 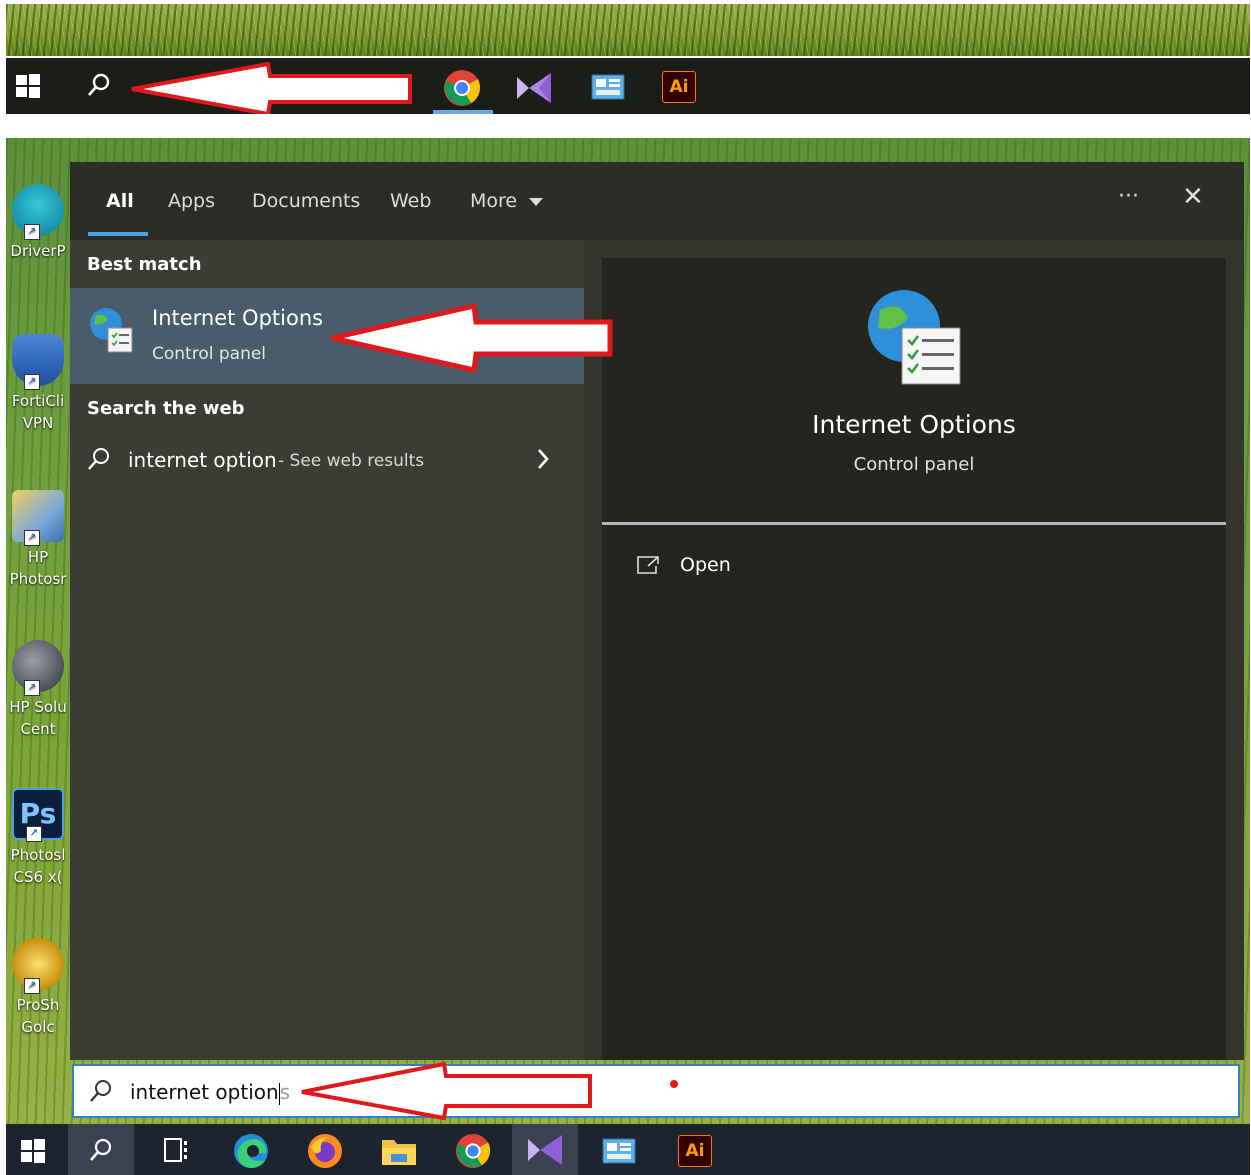 I want to click on search-box: internet options, so click(x=656, y=1091).